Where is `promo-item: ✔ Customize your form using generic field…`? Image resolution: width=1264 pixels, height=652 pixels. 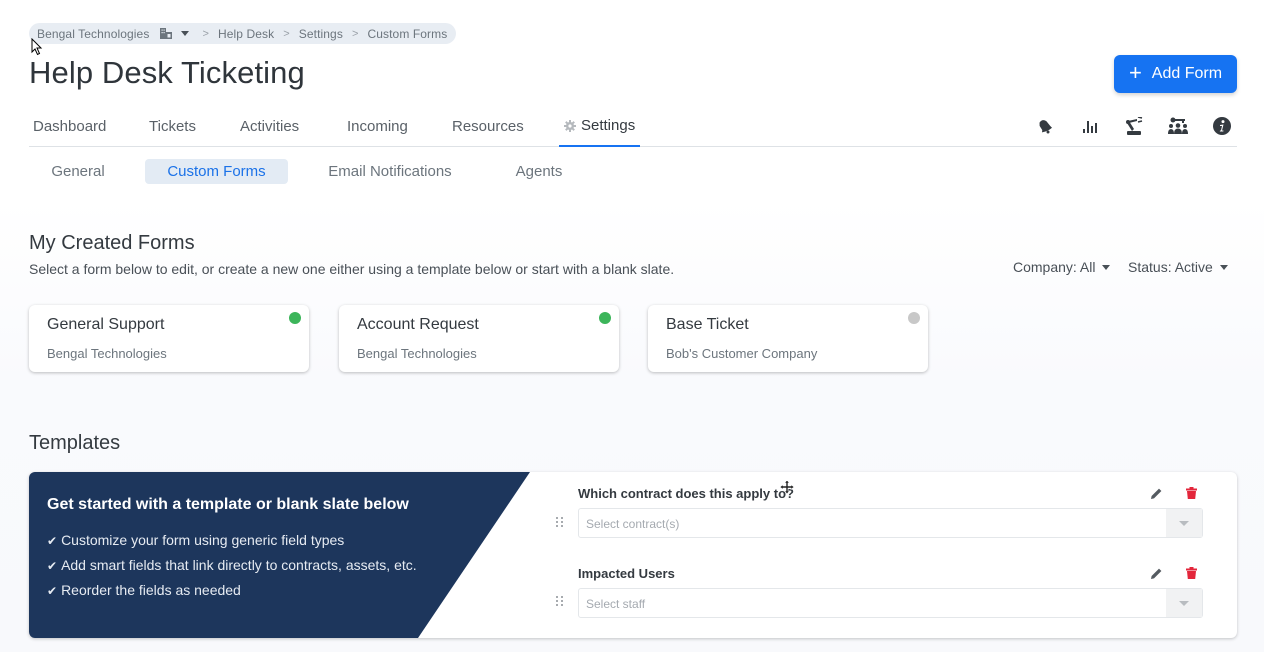 promo-item: ✔ Customize your form using generic field… is located at coordinates (195, 540).